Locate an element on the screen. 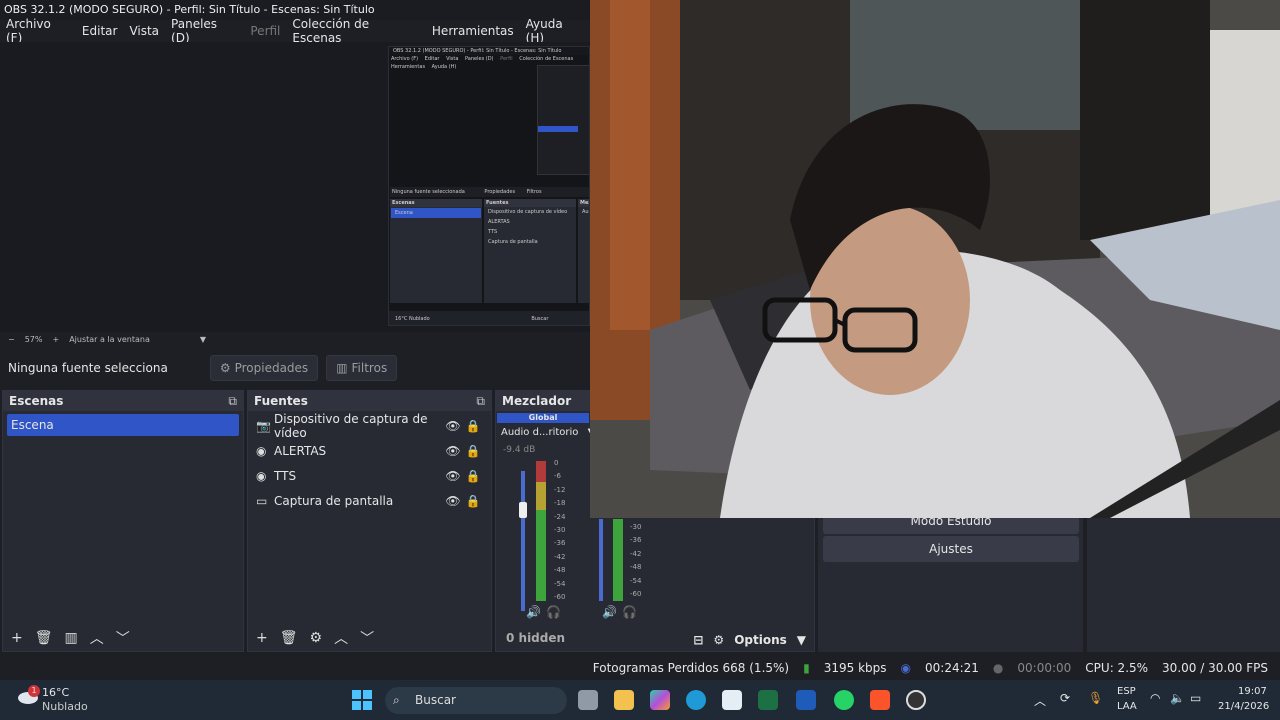 The width and height of the screenshot is (1280, 720). weather-badge: 1 is located at coordinates (34, 691).